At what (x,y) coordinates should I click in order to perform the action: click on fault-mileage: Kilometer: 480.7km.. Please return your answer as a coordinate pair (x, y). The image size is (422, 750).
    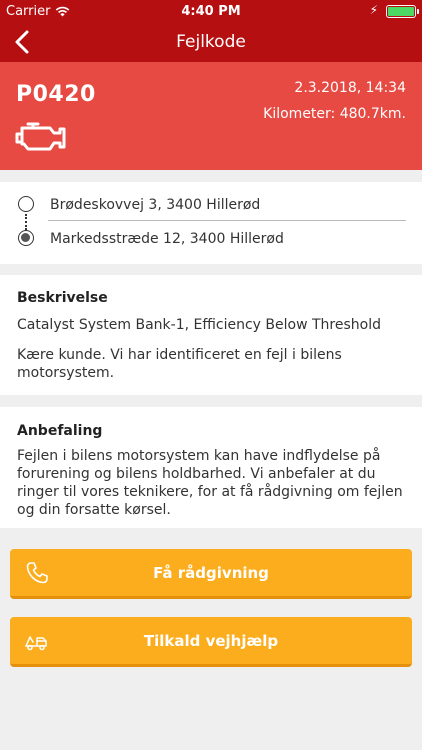
    Looking at the image, I should click on (334, 114).